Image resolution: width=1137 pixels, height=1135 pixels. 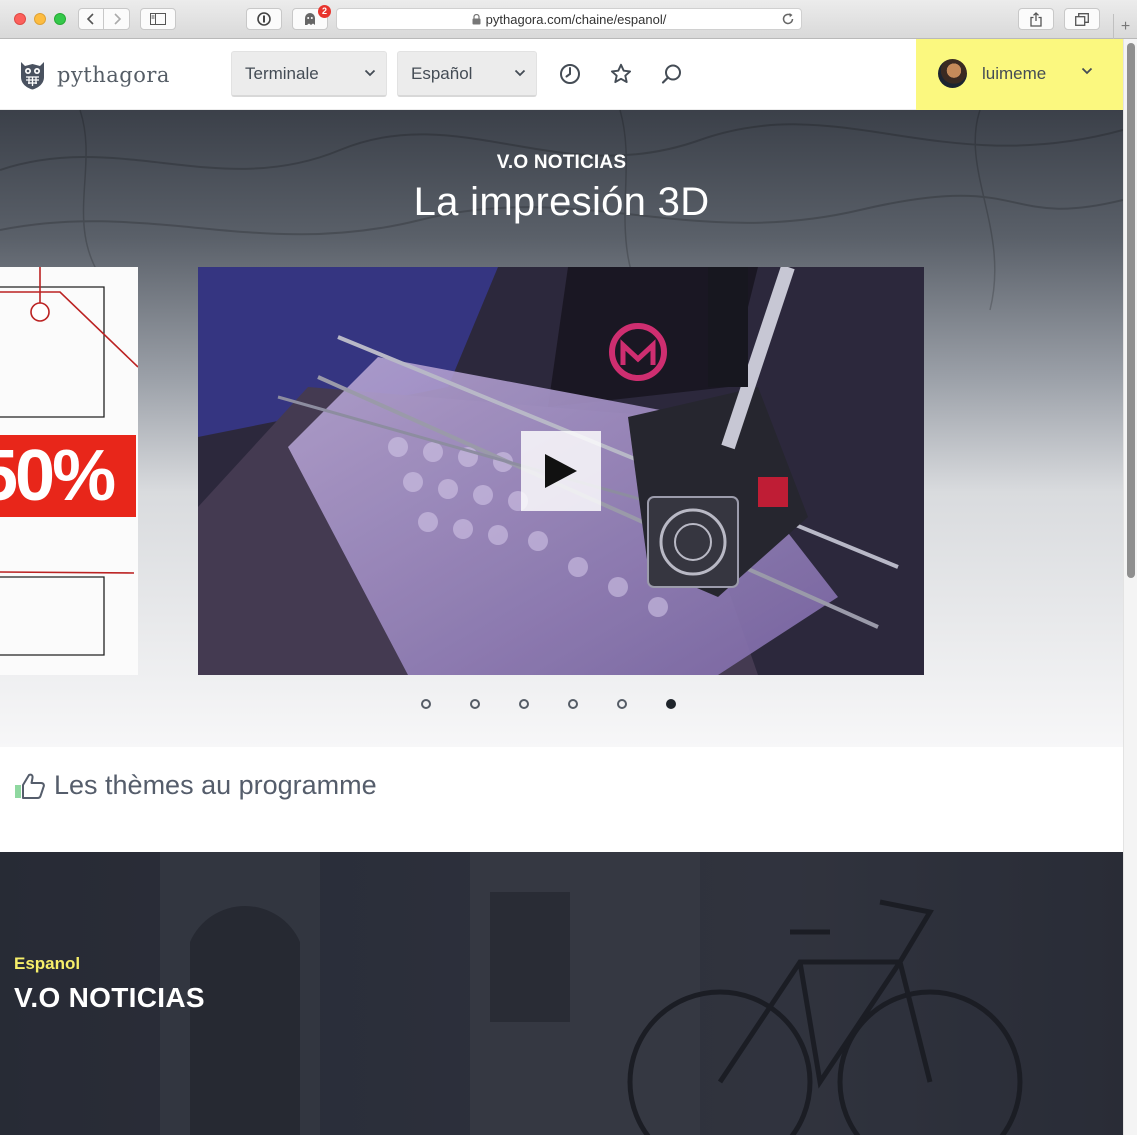 I want to click on site-header: pythagora Terminale Español luimeme, so click(x=561, y=74).